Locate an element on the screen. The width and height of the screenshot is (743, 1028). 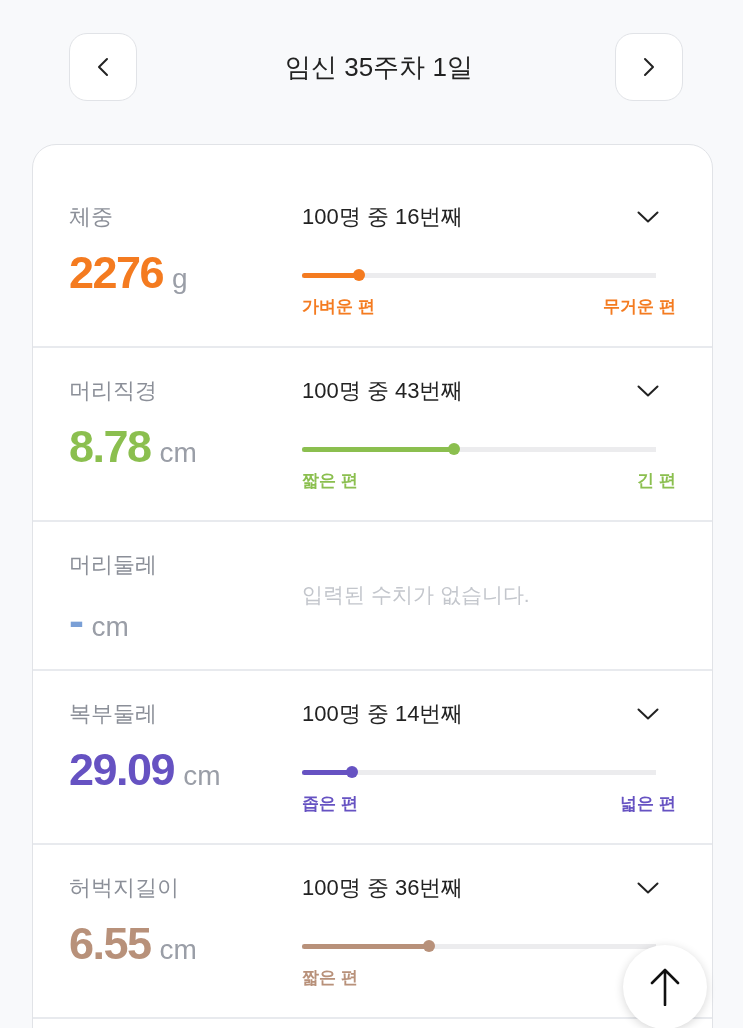
measurement-value: 29.09 is located at coordinates (122, 770).